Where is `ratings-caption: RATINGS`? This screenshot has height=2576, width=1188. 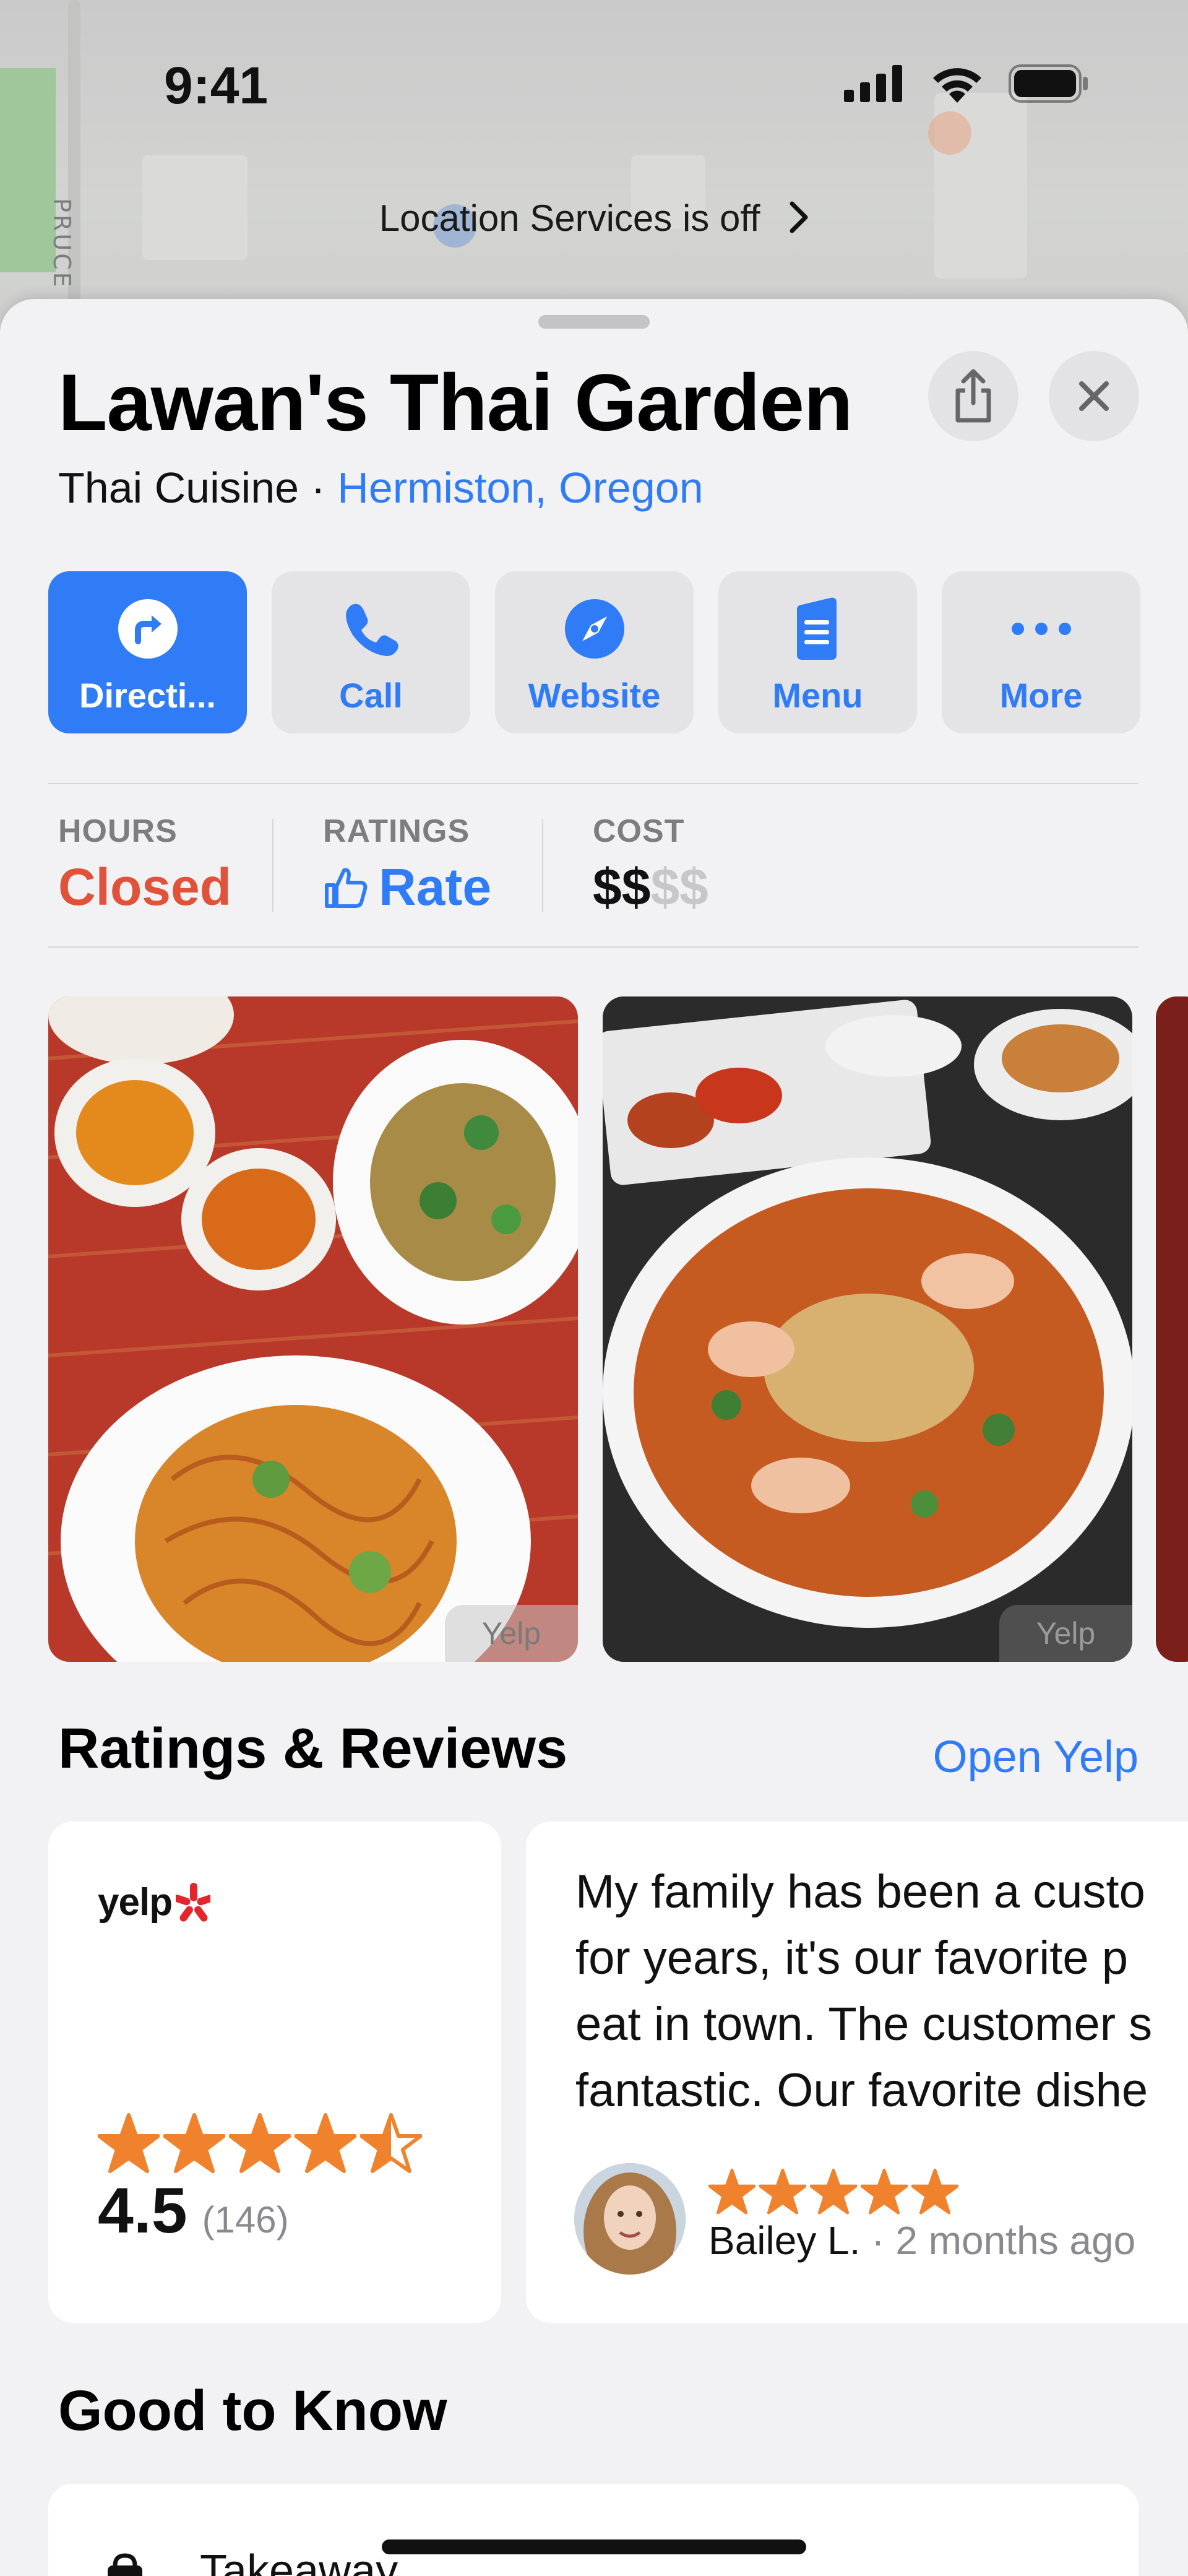 ratings-caption: RATINGS is located at coordinates (397, 831).